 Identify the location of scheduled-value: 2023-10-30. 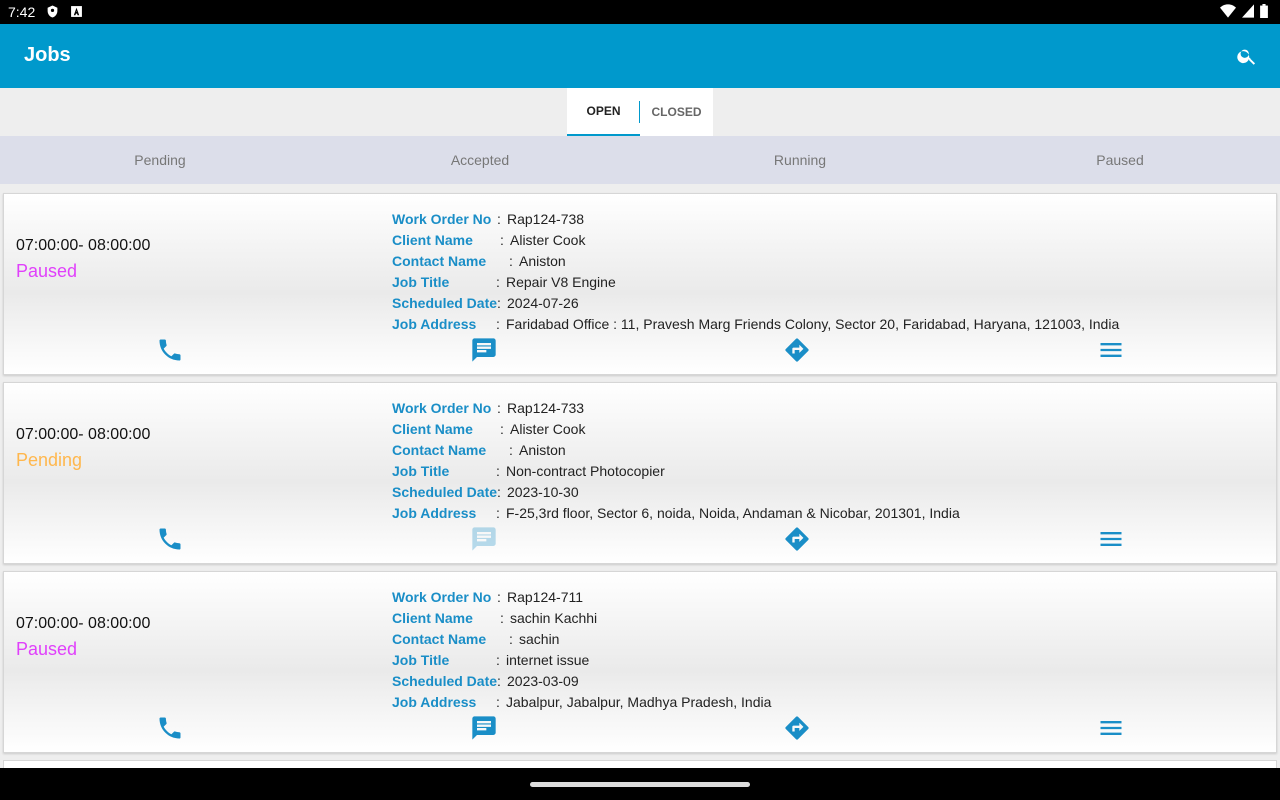
(543, 491).